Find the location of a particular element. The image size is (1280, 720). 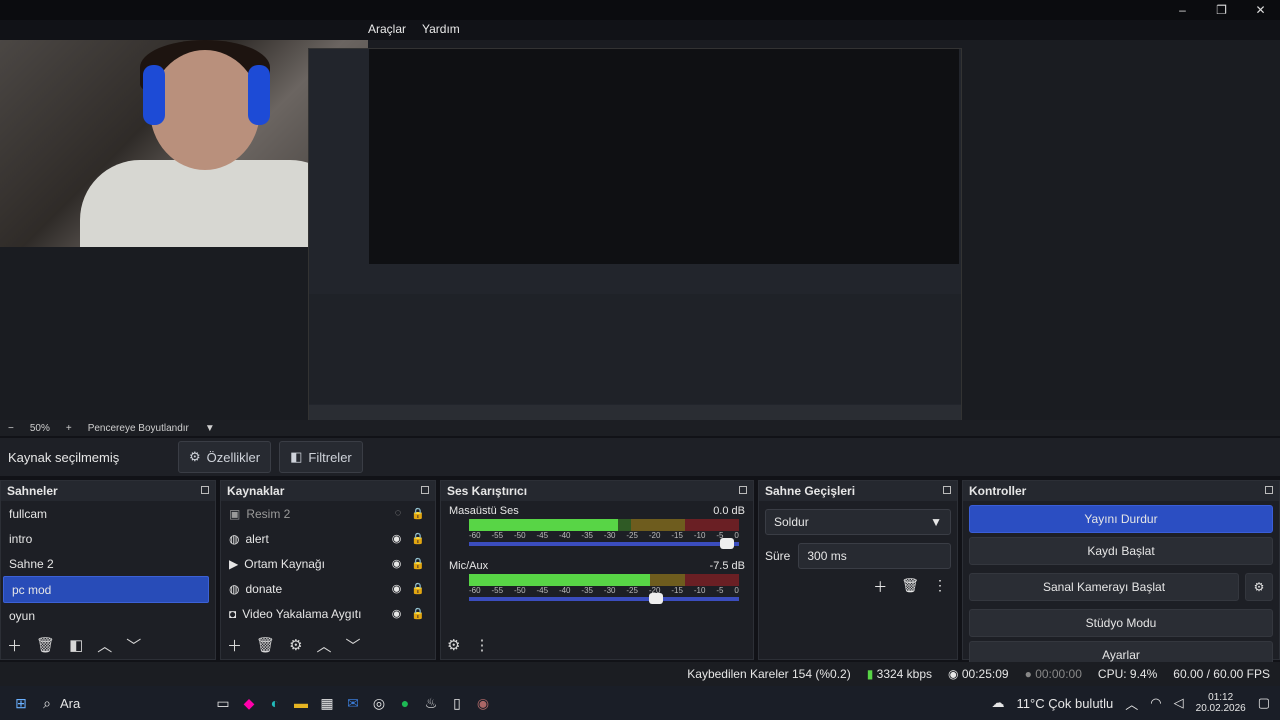

notification-icon: ▢ is located at coordinates (1264, 703).